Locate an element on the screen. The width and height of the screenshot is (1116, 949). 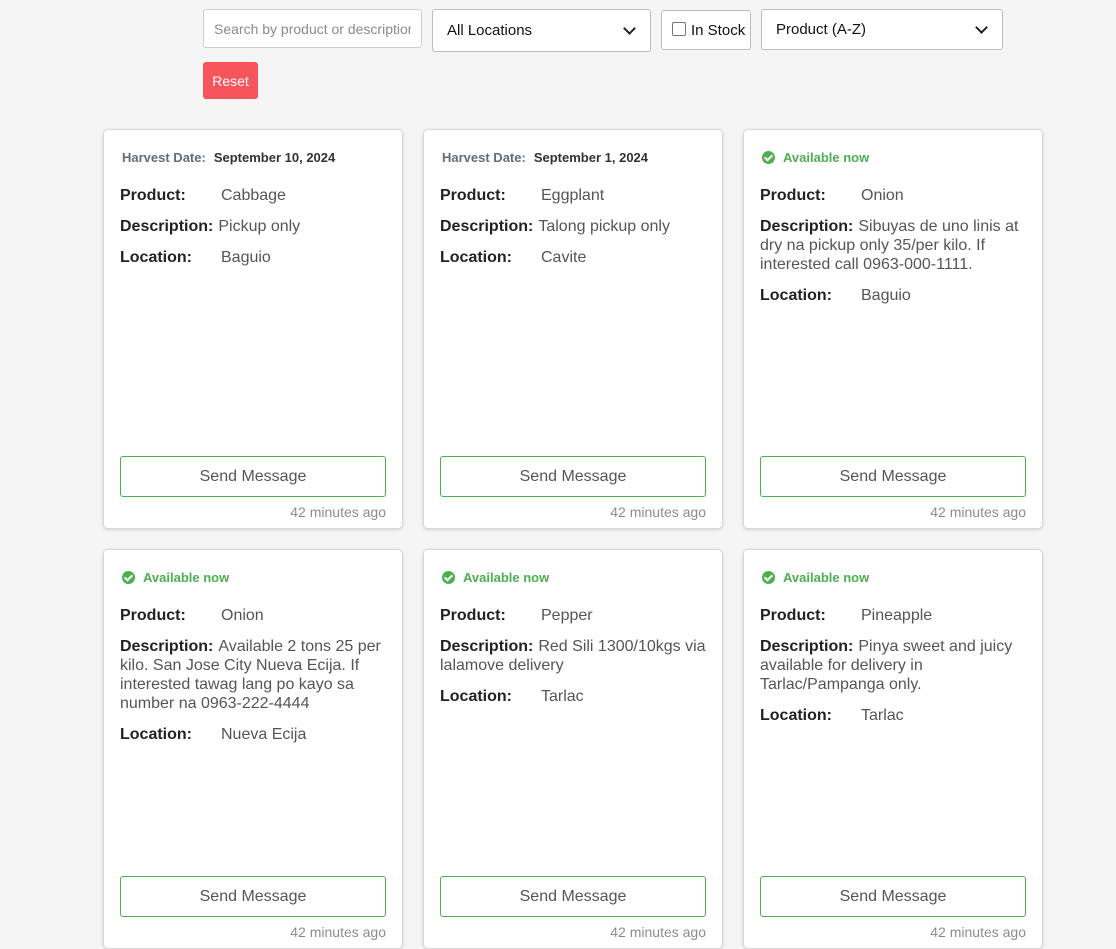
reset-button: Reset is located at coordinates (230, 80).